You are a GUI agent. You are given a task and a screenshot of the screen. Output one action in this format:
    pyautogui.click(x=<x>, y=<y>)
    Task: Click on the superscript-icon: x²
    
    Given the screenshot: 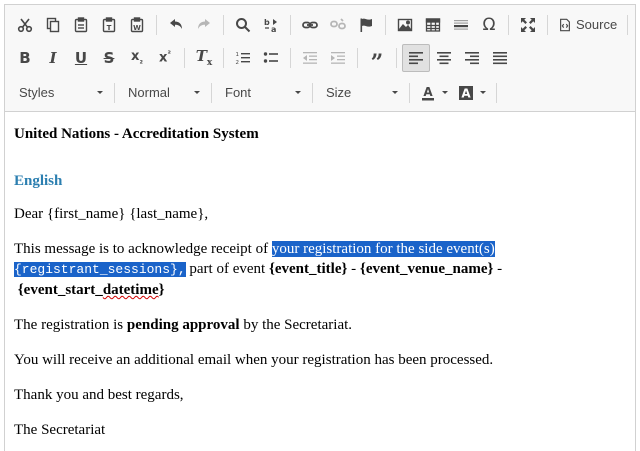 What is the action you would take?
    pyautogui.click(x=165, y=57)
    